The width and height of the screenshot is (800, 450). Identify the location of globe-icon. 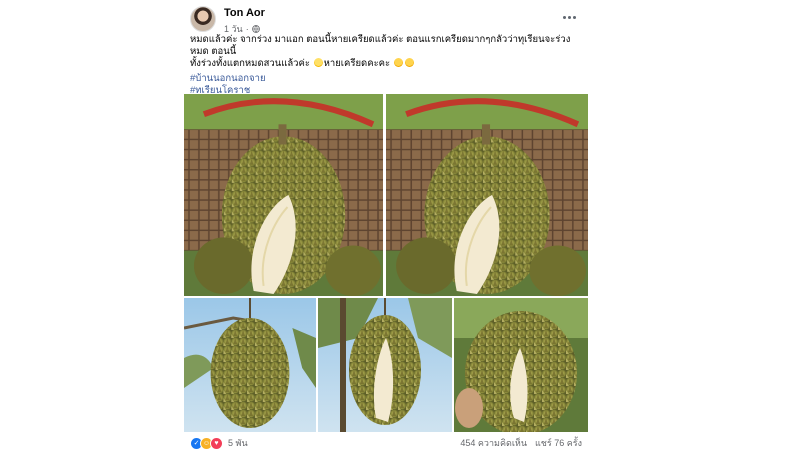
(255, 29).